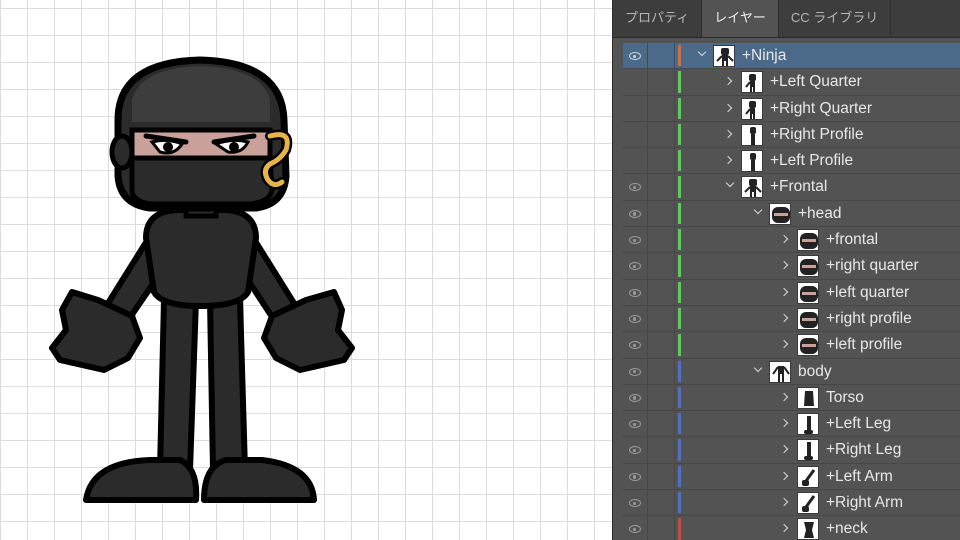 The image size is (960, 540). Describe the element at coordinates (791, 187) in the screenshot. I see `layer-row: +Frontal` at that location.